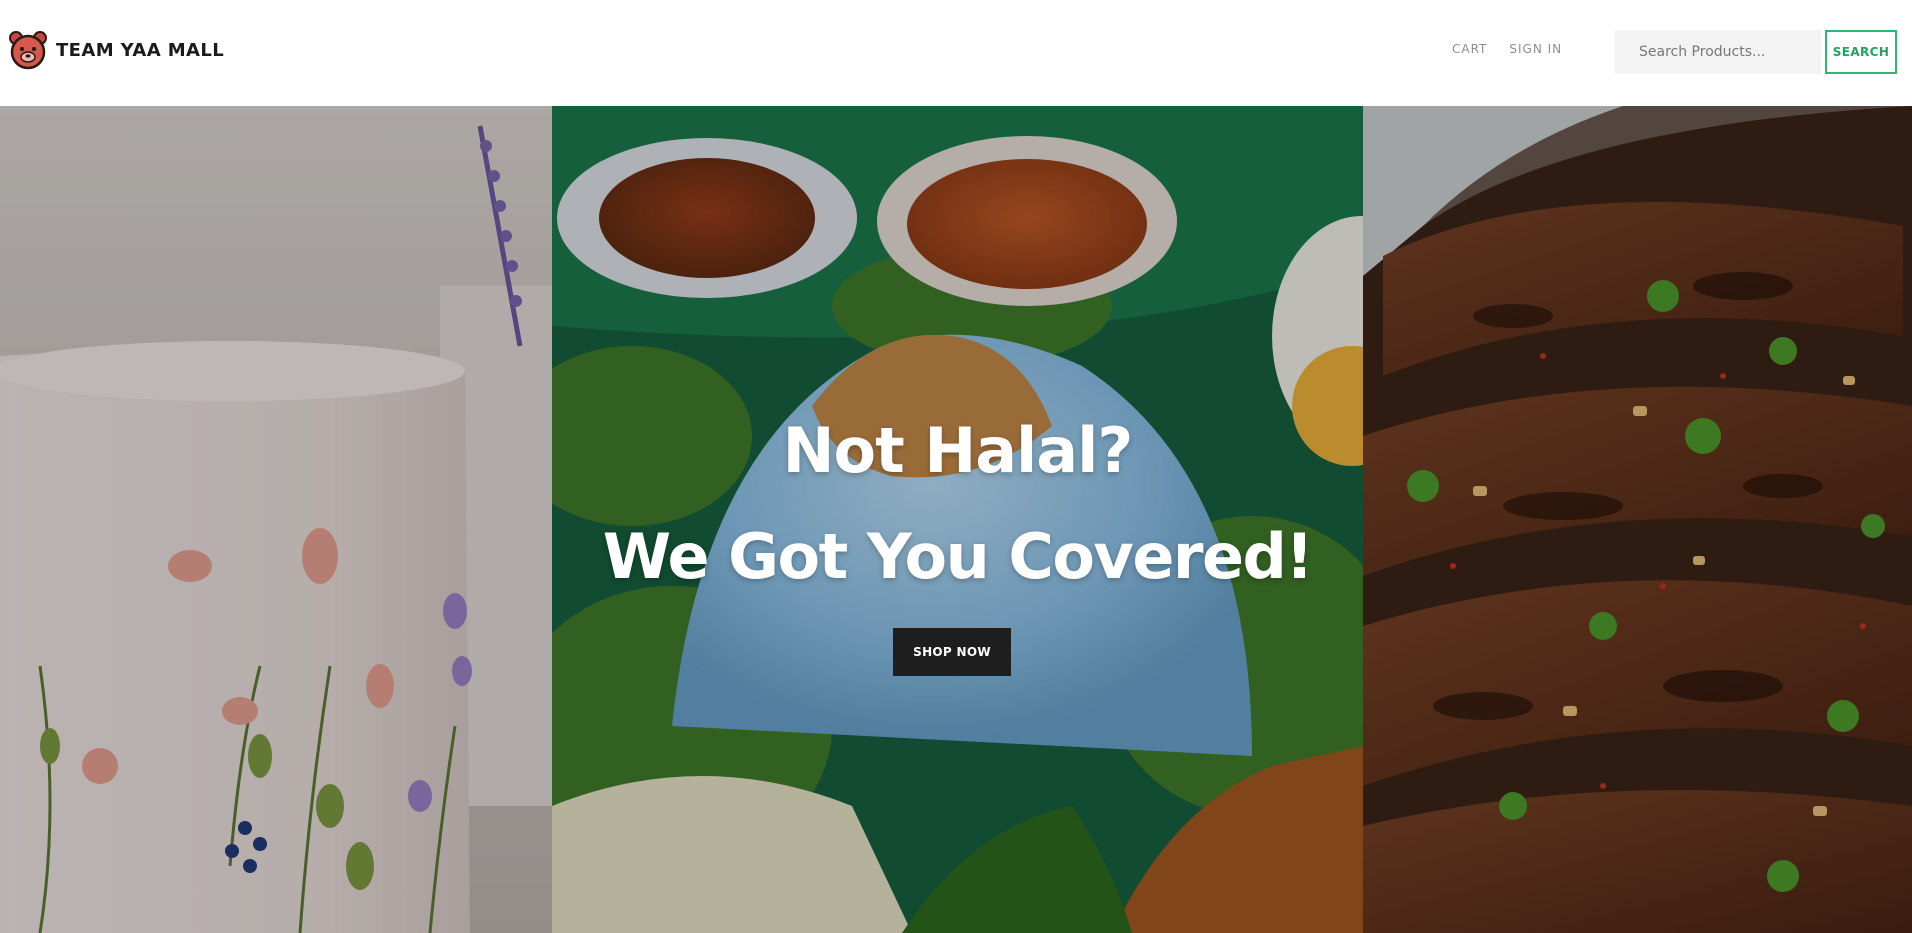  What do you see at coordinates (956, 53) in the screenshot?
I see `top-navbar: TEAM YAA MALL CART SIGN IN SEARCH` at bounding box center [956, 53].